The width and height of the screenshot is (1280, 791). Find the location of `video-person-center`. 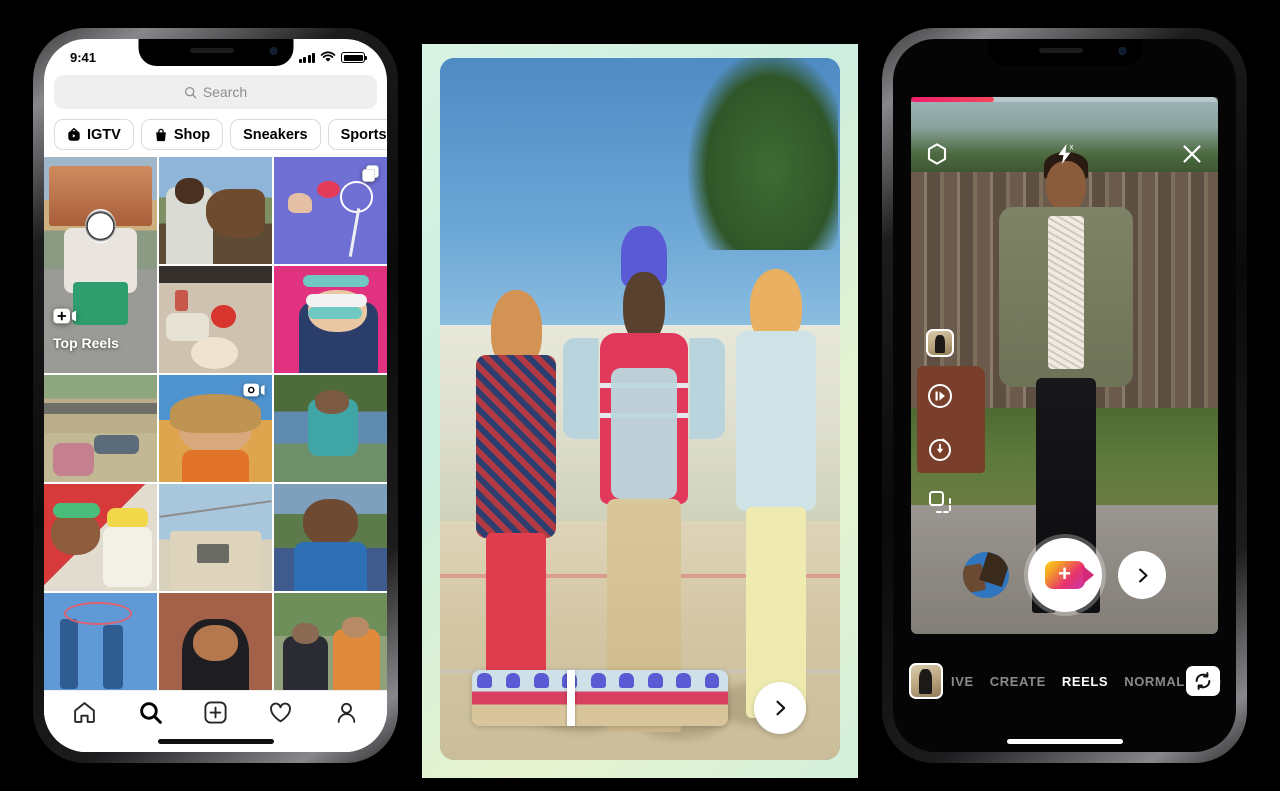

video-person-center is located at coordinates (644, 479).